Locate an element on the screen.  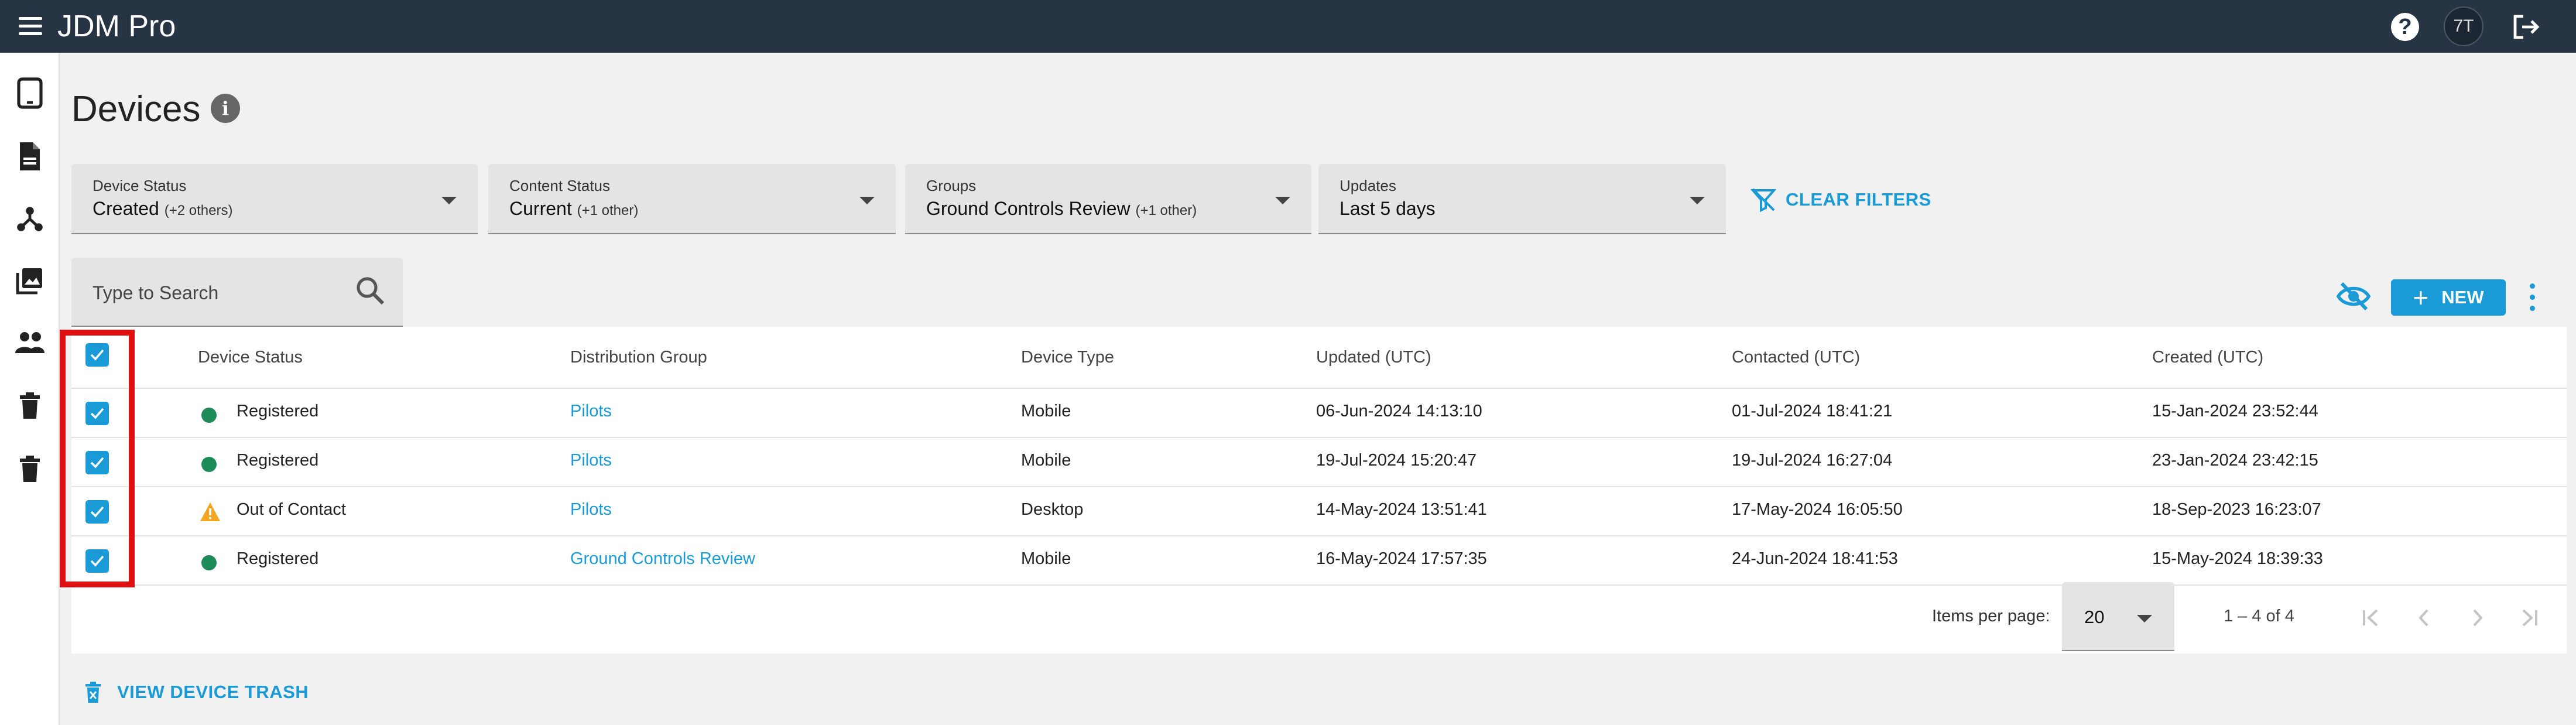
contacted-date: 17-May-2024 16:05:50 is located at coordinates (1817, 510).